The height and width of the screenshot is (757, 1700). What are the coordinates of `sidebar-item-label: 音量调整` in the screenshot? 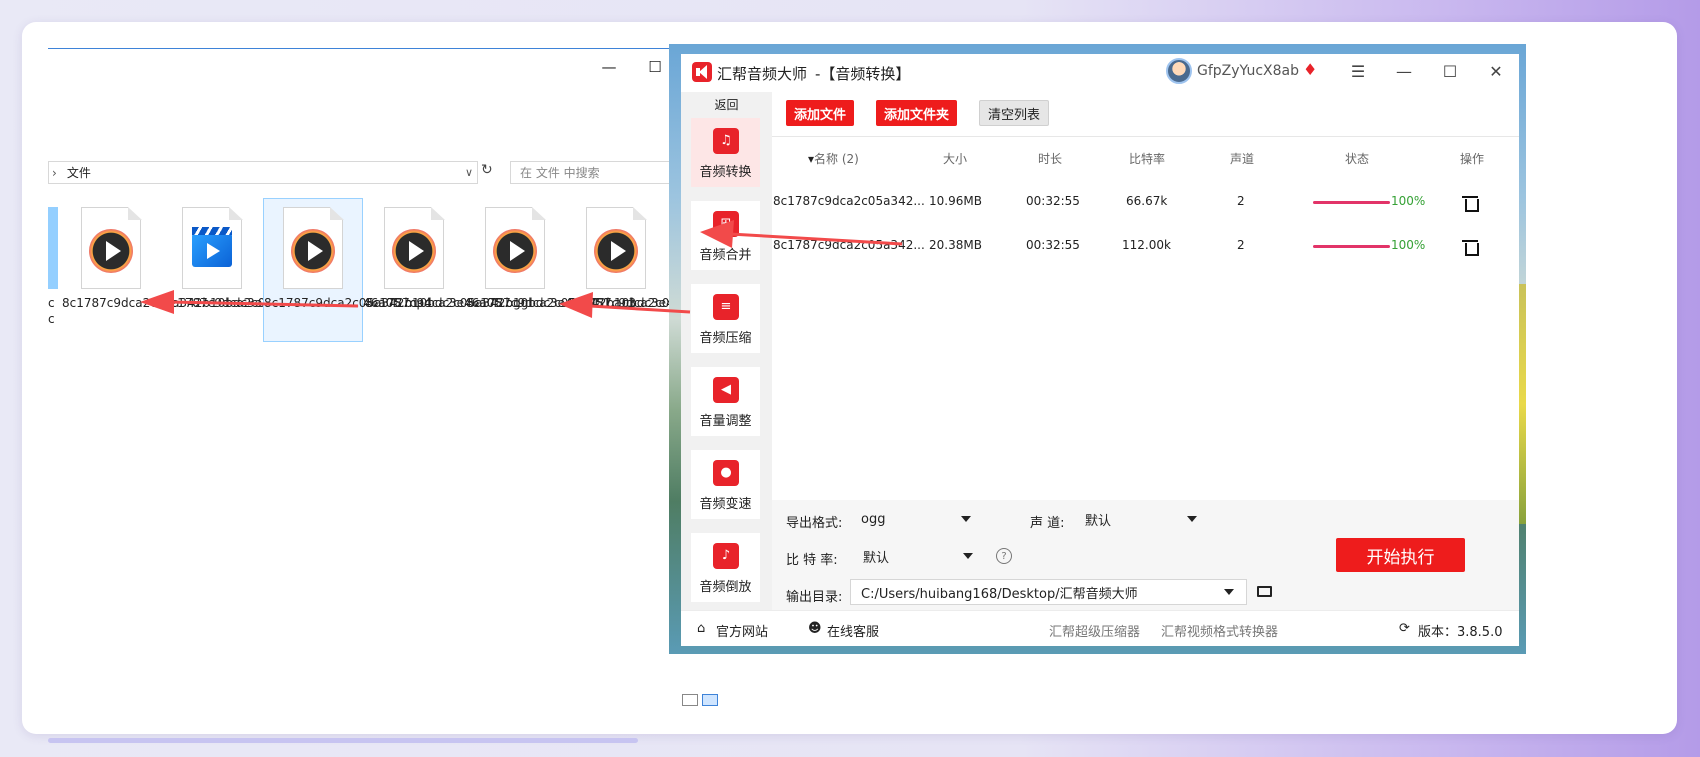 It's located at (725, 421).